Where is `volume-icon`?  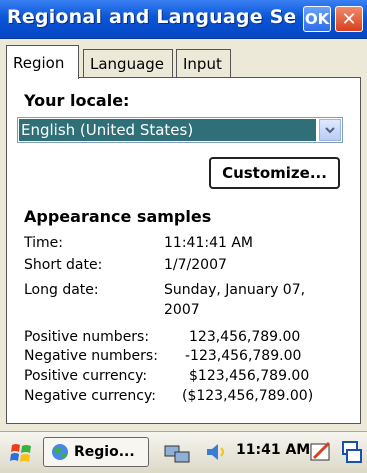
volume-icon is located at coordinates (216, 454).